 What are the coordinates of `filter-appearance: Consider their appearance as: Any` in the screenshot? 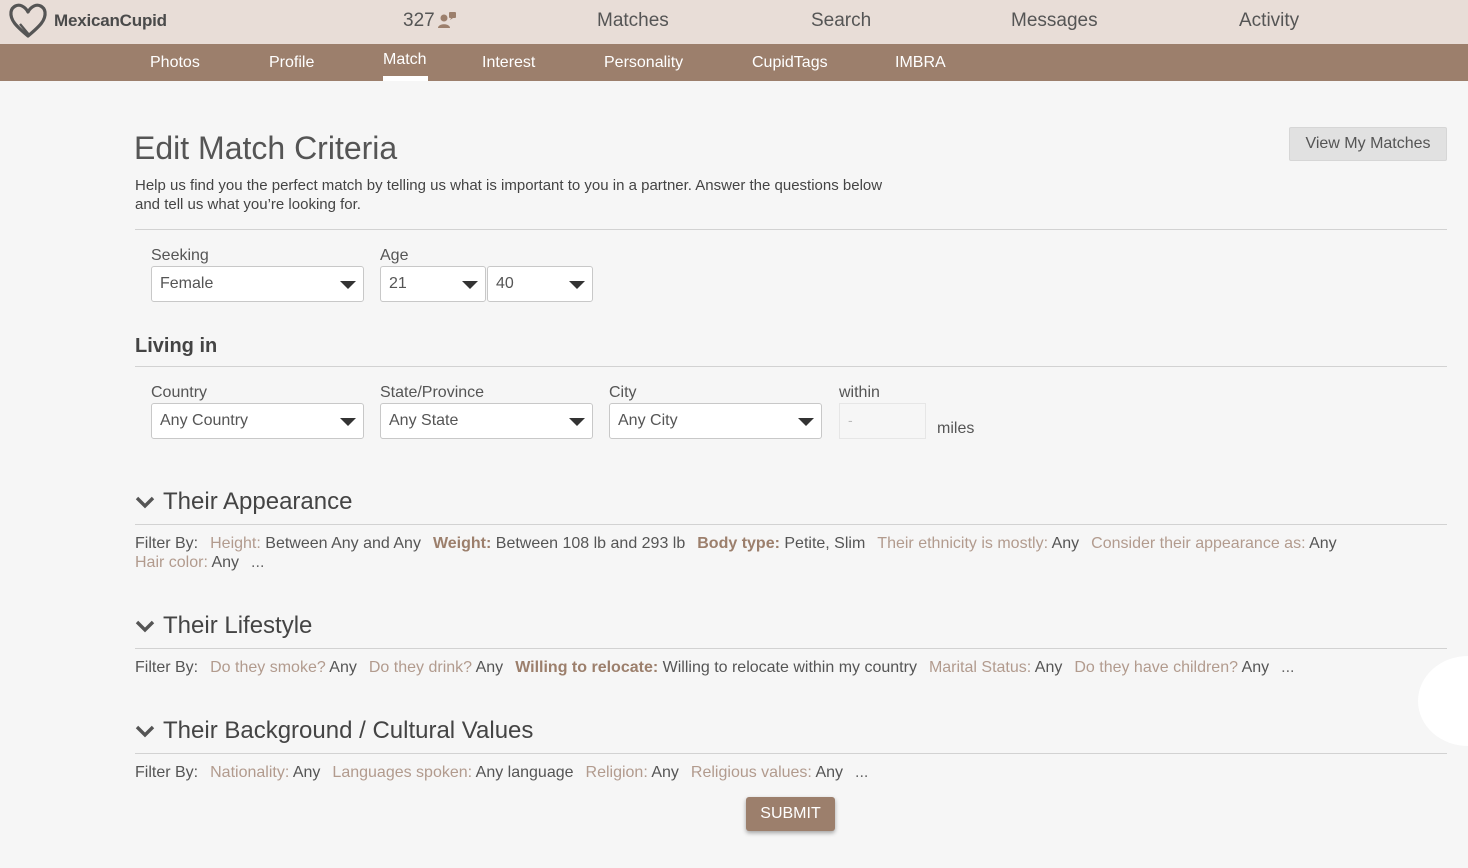 It's located at (1214, 543).